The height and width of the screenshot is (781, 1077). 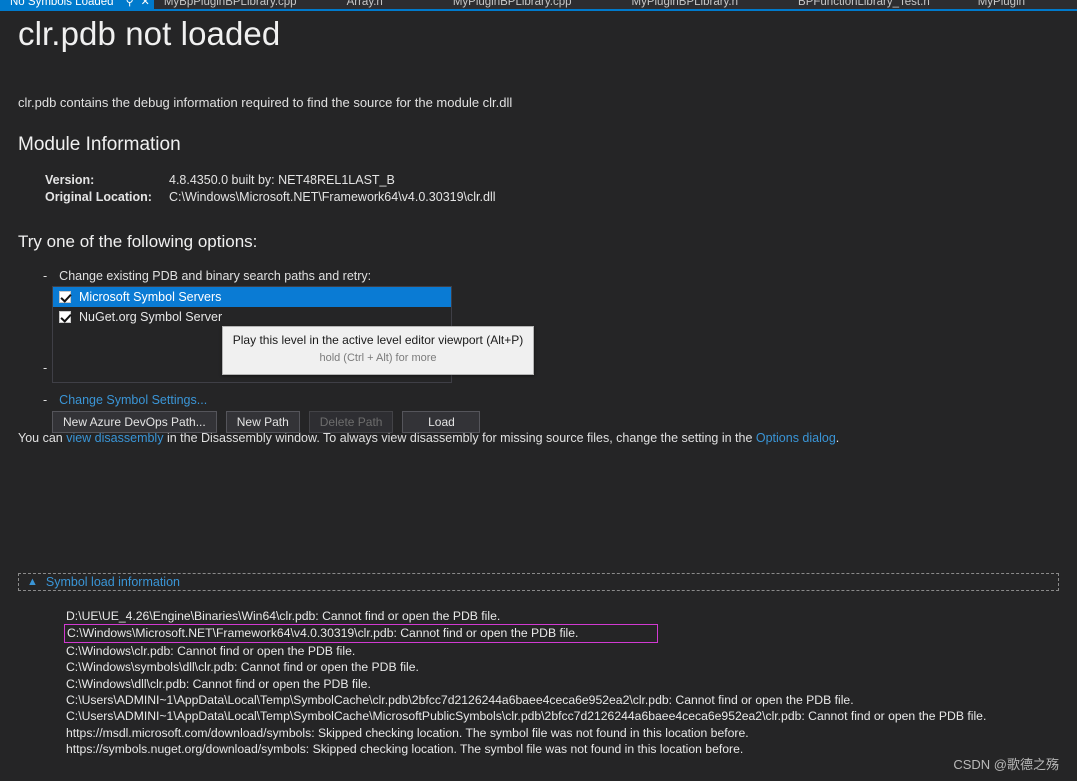 I want to click on symbol-path-row-nuget: NuGet.org Symbol Server, so click(x=252, y=317).